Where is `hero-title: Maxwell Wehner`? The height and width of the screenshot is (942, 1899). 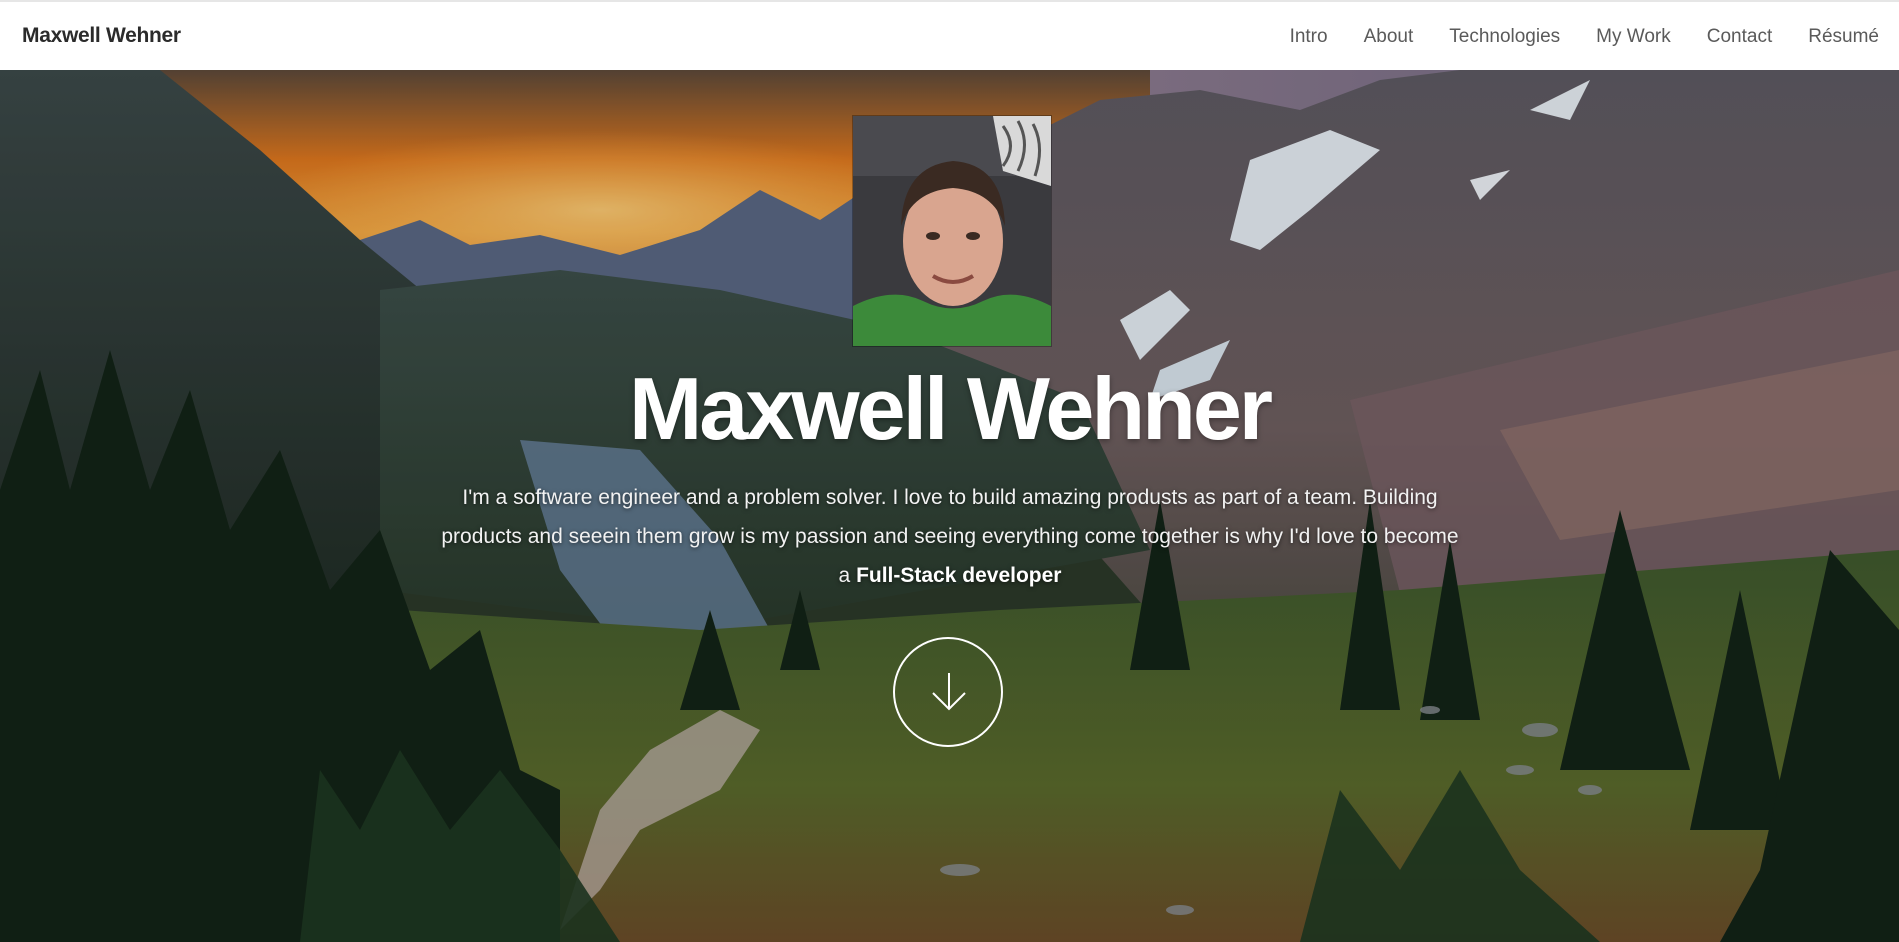
hero-title: Maxwell Wehner is located at coordinates (950, 408).